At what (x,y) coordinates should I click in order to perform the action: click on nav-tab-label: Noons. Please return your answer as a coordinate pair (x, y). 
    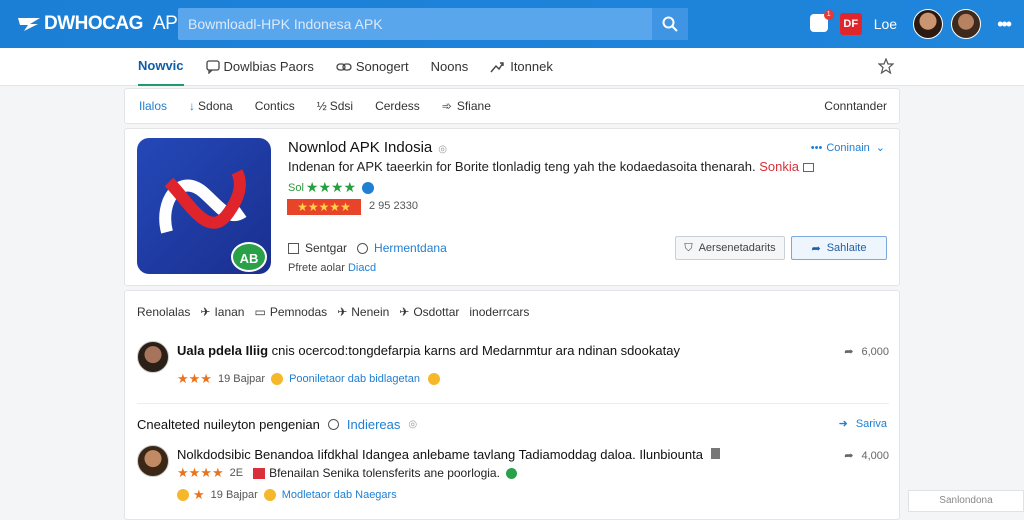
    Looking at the image, I should click on (449, 66).